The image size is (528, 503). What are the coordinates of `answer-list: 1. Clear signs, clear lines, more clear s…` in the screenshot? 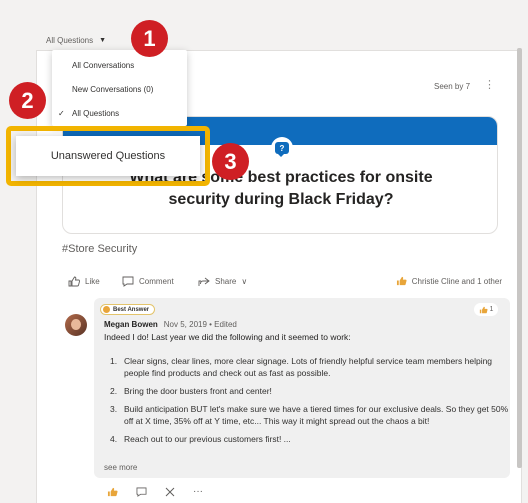 It's located at (310, 403).